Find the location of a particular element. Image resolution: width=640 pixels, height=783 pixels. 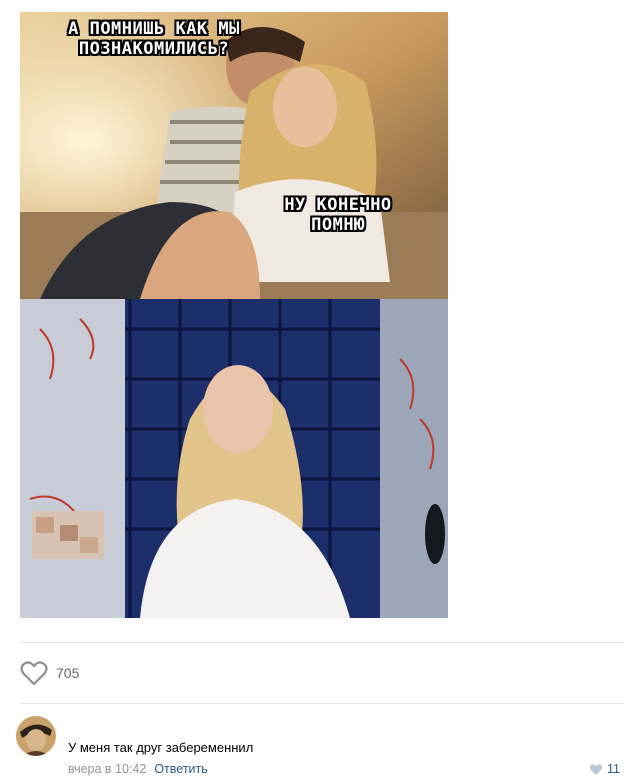

comment-likes-count: 11 is located at coordinates (613, 769).